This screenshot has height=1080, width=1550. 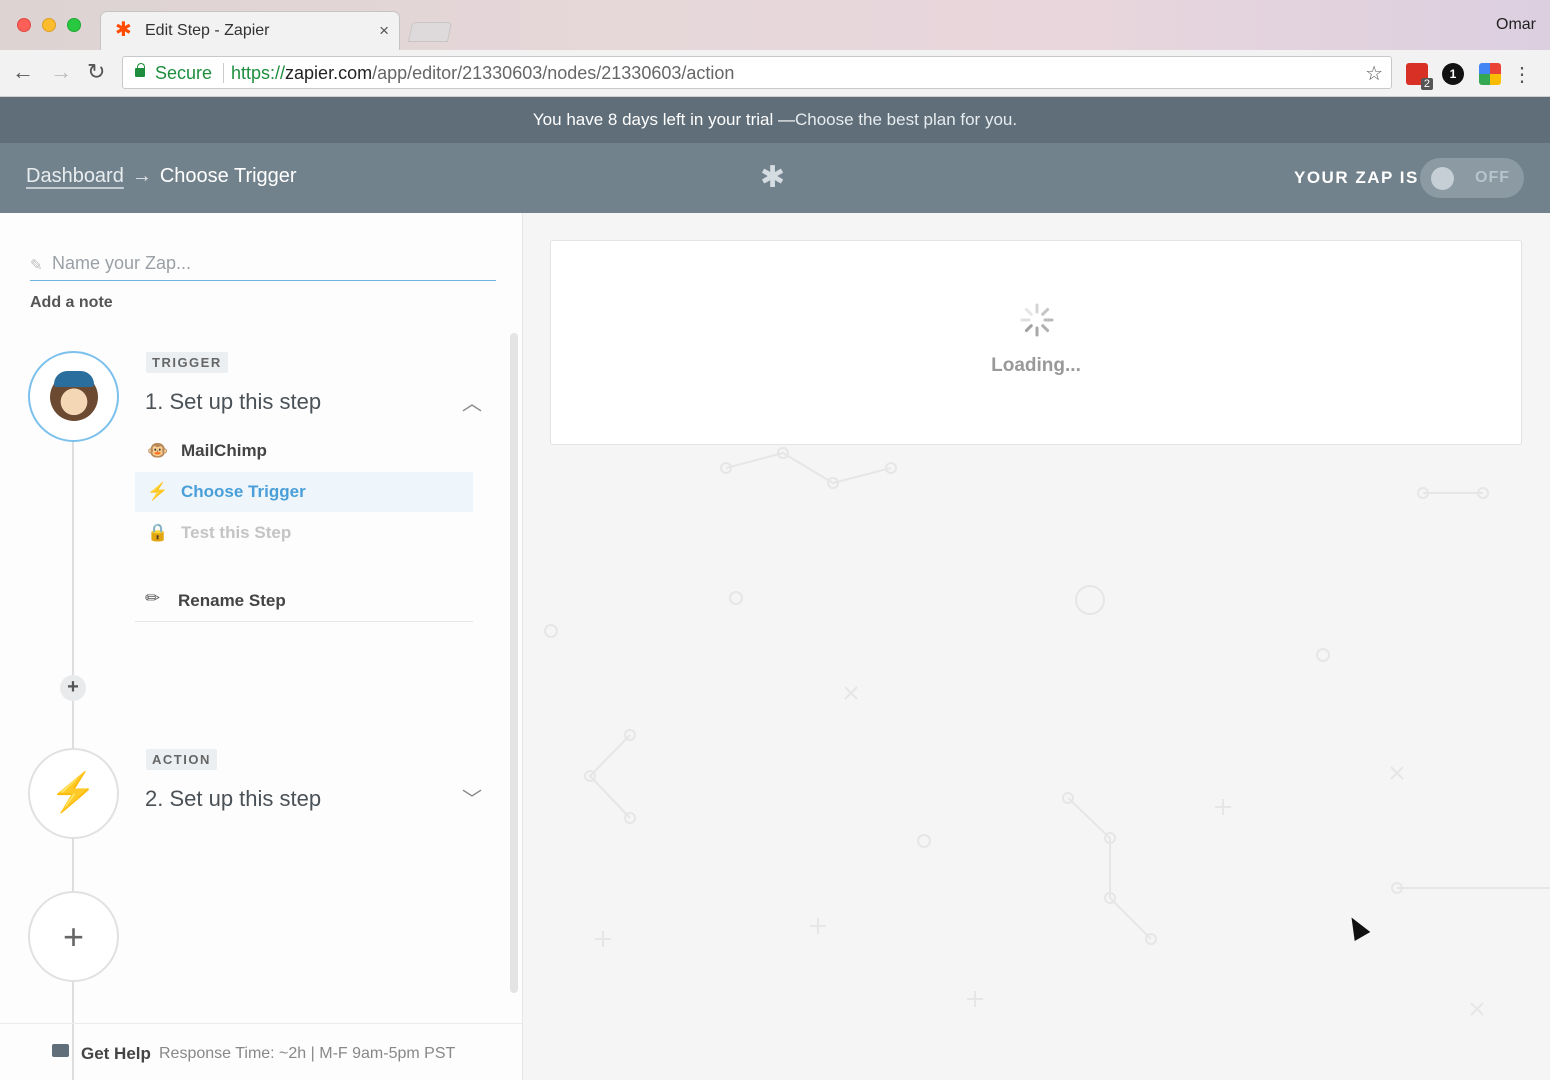 What do you see at coordinates (384, 31) in the screenshot?
I see `tab-close-icon: ×` at bounding box center [384, 31].